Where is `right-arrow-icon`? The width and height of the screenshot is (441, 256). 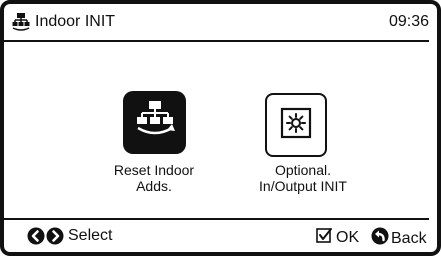 right-arrow-icon is located at coordinates (55, 236).